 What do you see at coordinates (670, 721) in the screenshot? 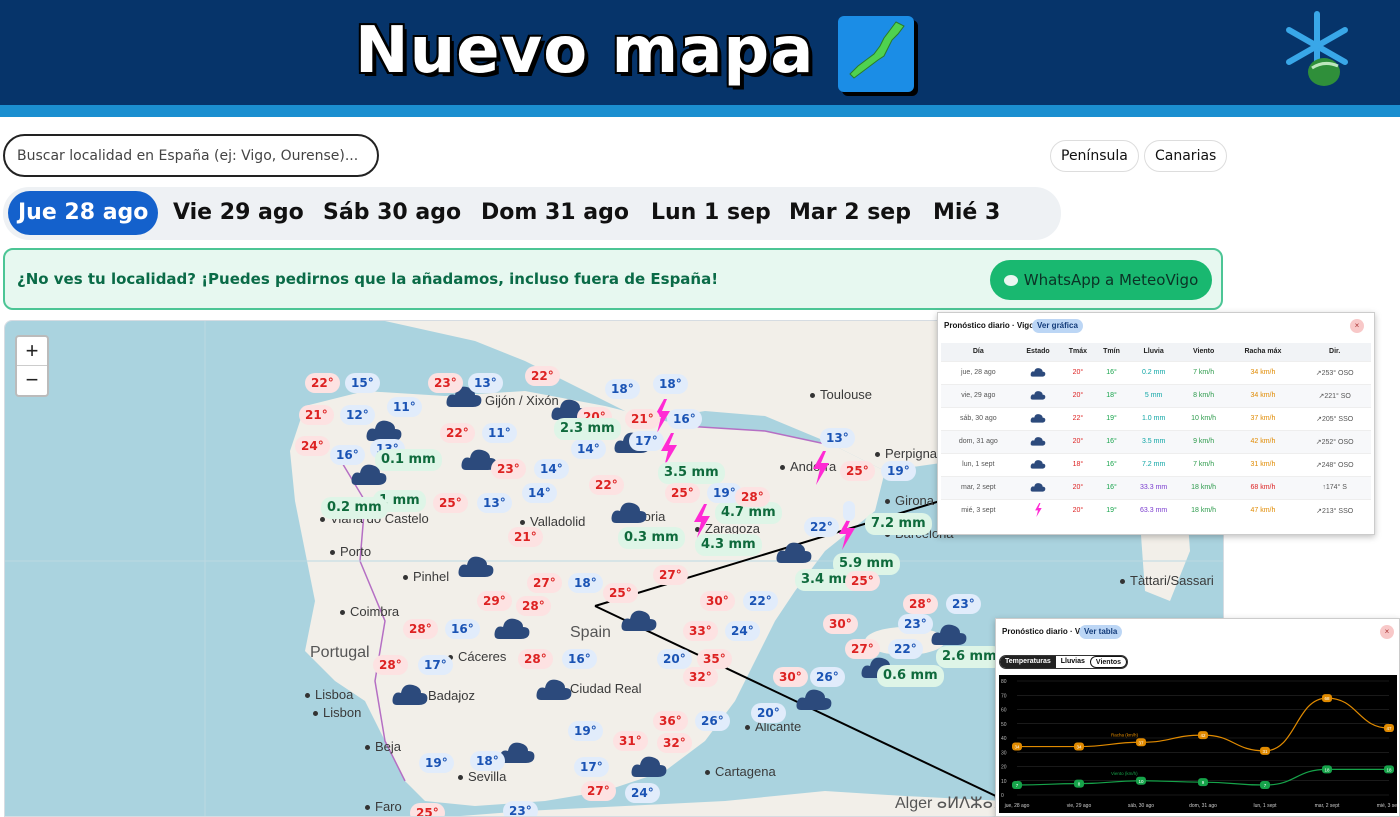
I see `temp-marker: 36°` at bounding box center [670, 721].